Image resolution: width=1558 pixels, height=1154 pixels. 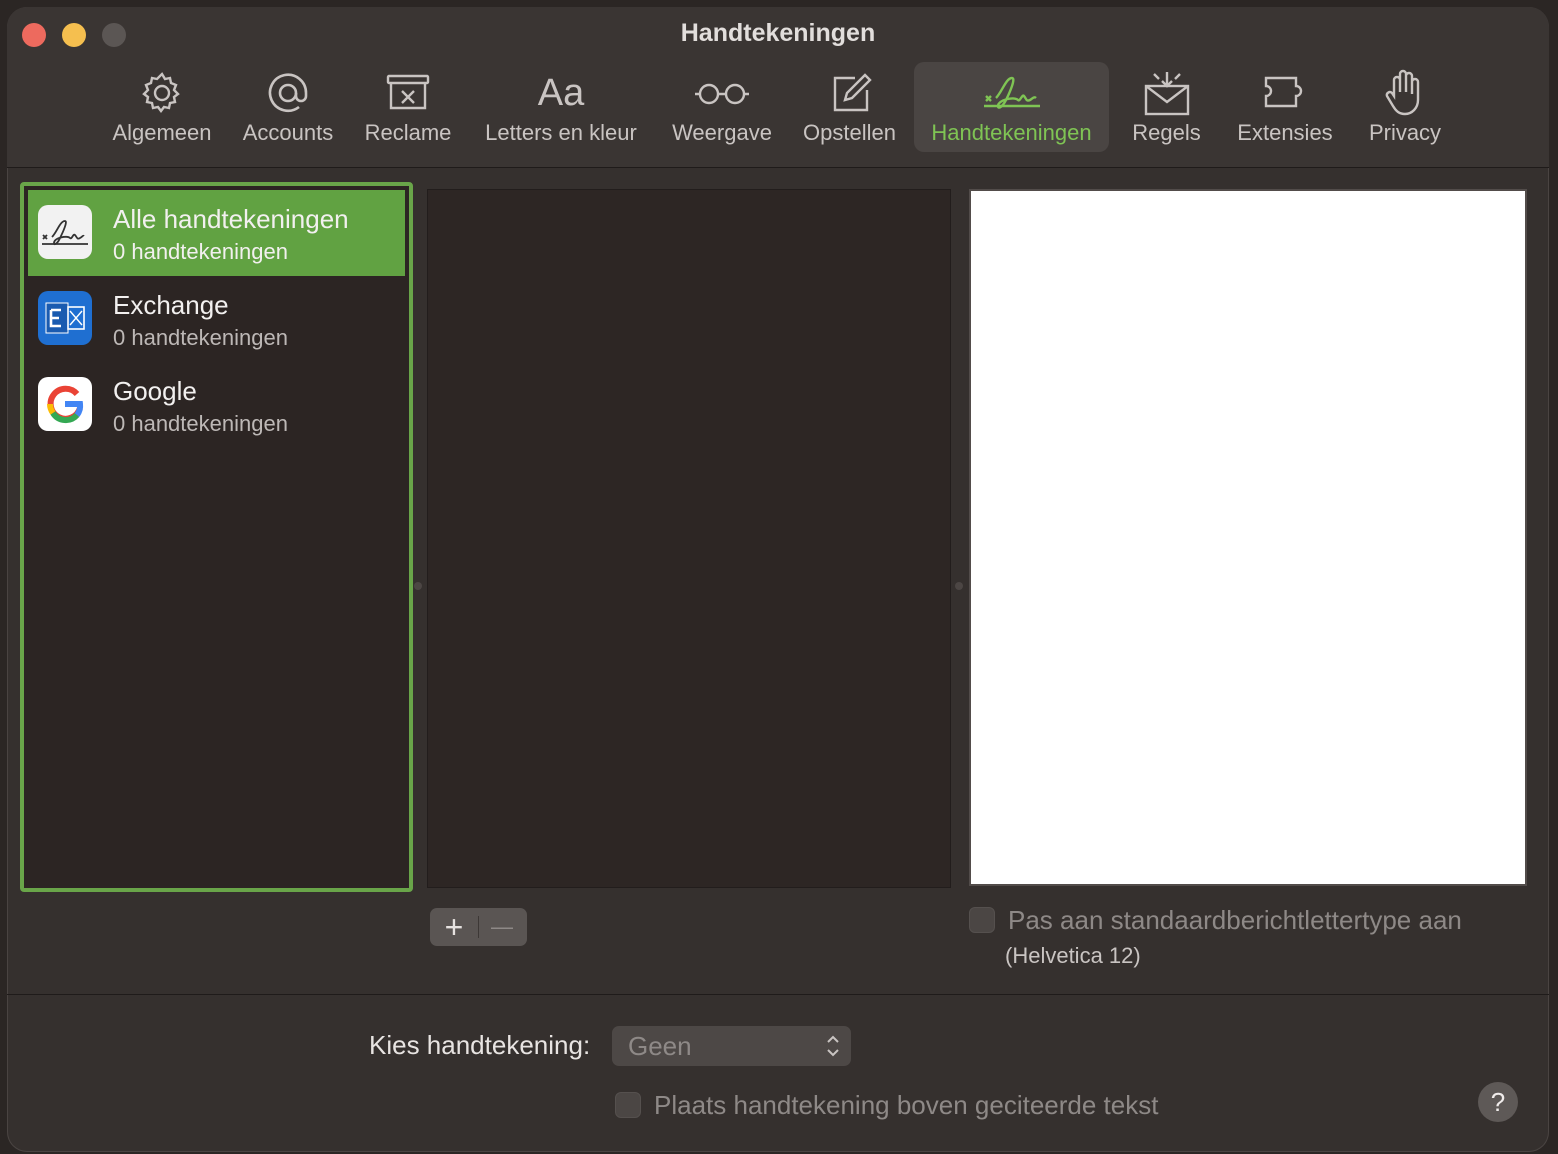 I want to click on at-sign-icon, so click(x=288, y=92).